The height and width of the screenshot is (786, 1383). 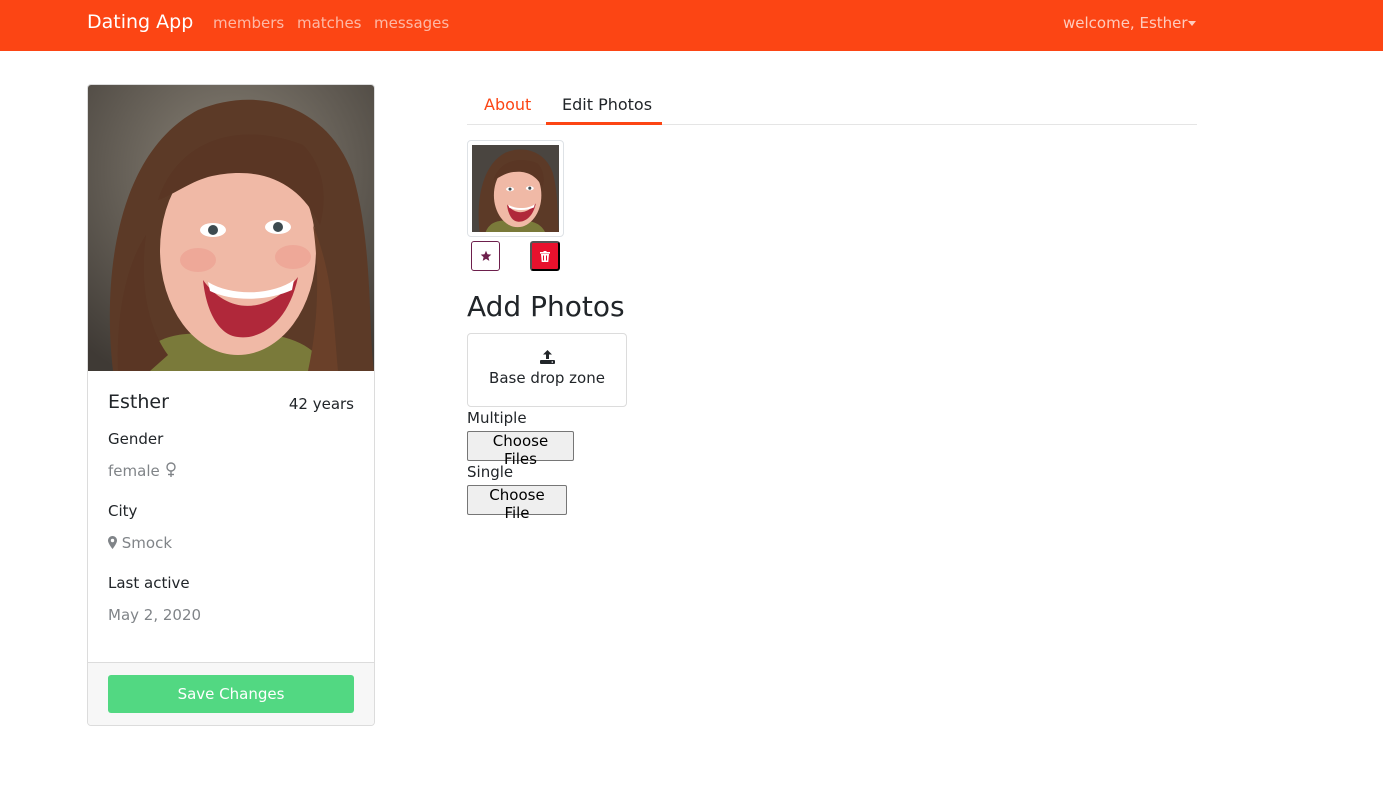 I want to click on photo-thumbnail, so click(x=515, y=188).